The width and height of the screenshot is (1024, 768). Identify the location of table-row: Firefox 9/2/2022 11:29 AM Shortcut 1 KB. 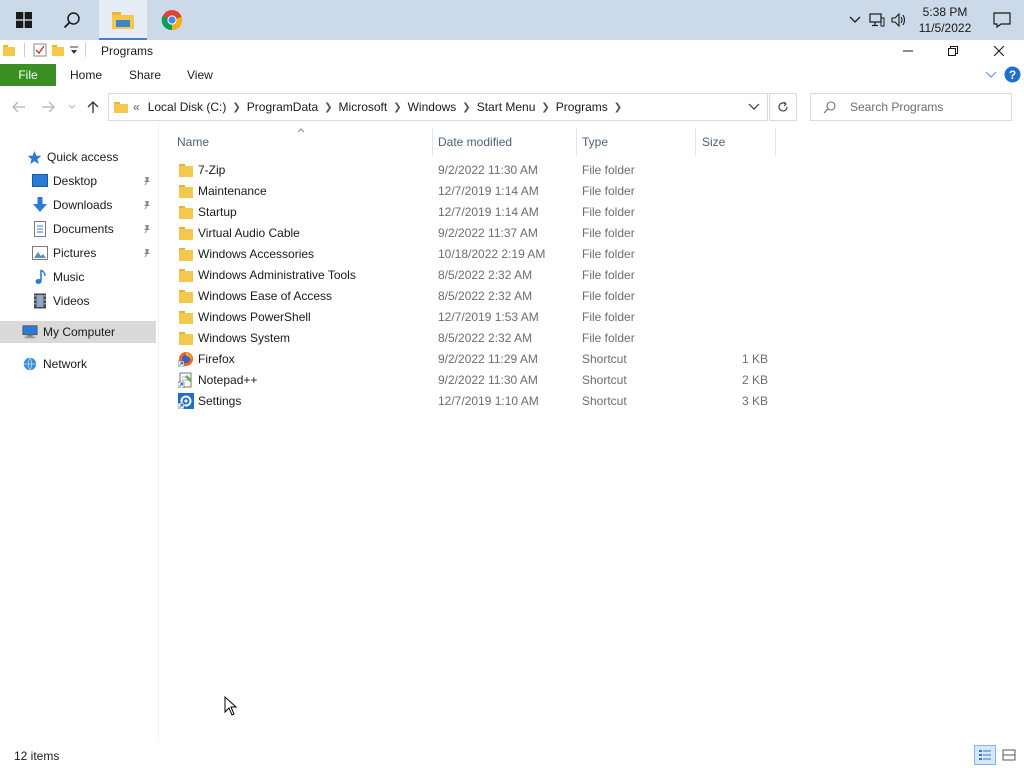
(473, 359).